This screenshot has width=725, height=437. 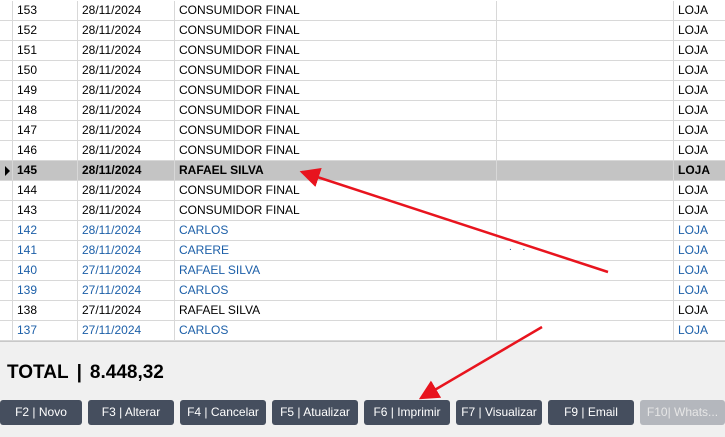 I want to click on table-row: 150 28/11/2024 CONSUMIDOR FINAL LOJA, so click(x=362, y=71).